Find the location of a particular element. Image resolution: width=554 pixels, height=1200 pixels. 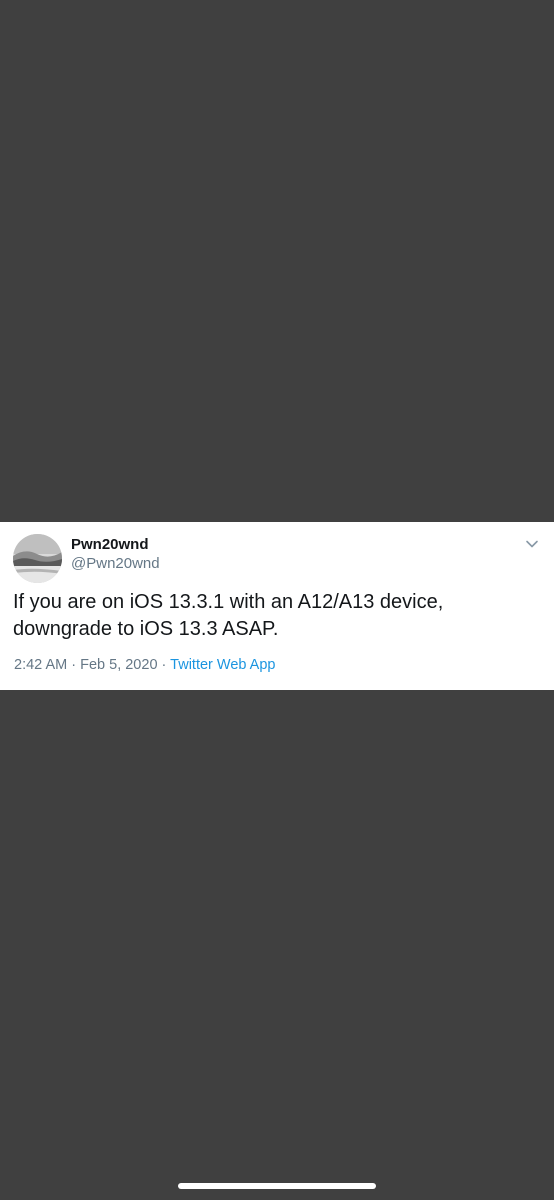

landscape-avatar-image is located at coordinates (37, 558).